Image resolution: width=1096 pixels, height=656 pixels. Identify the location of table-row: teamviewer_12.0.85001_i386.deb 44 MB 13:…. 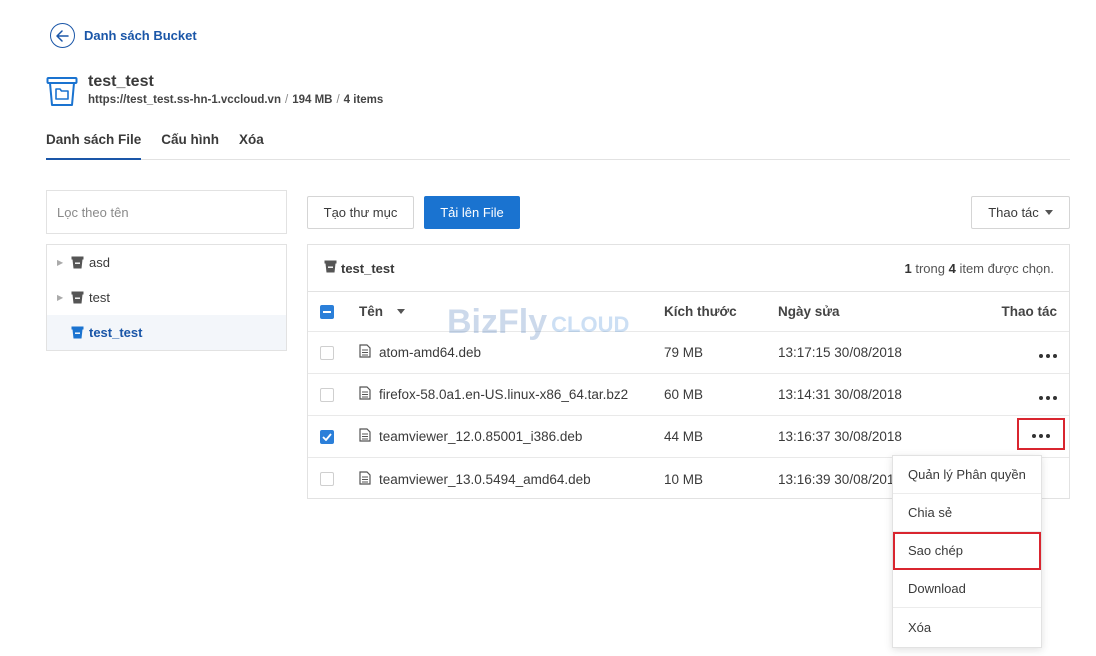
(688, 437).